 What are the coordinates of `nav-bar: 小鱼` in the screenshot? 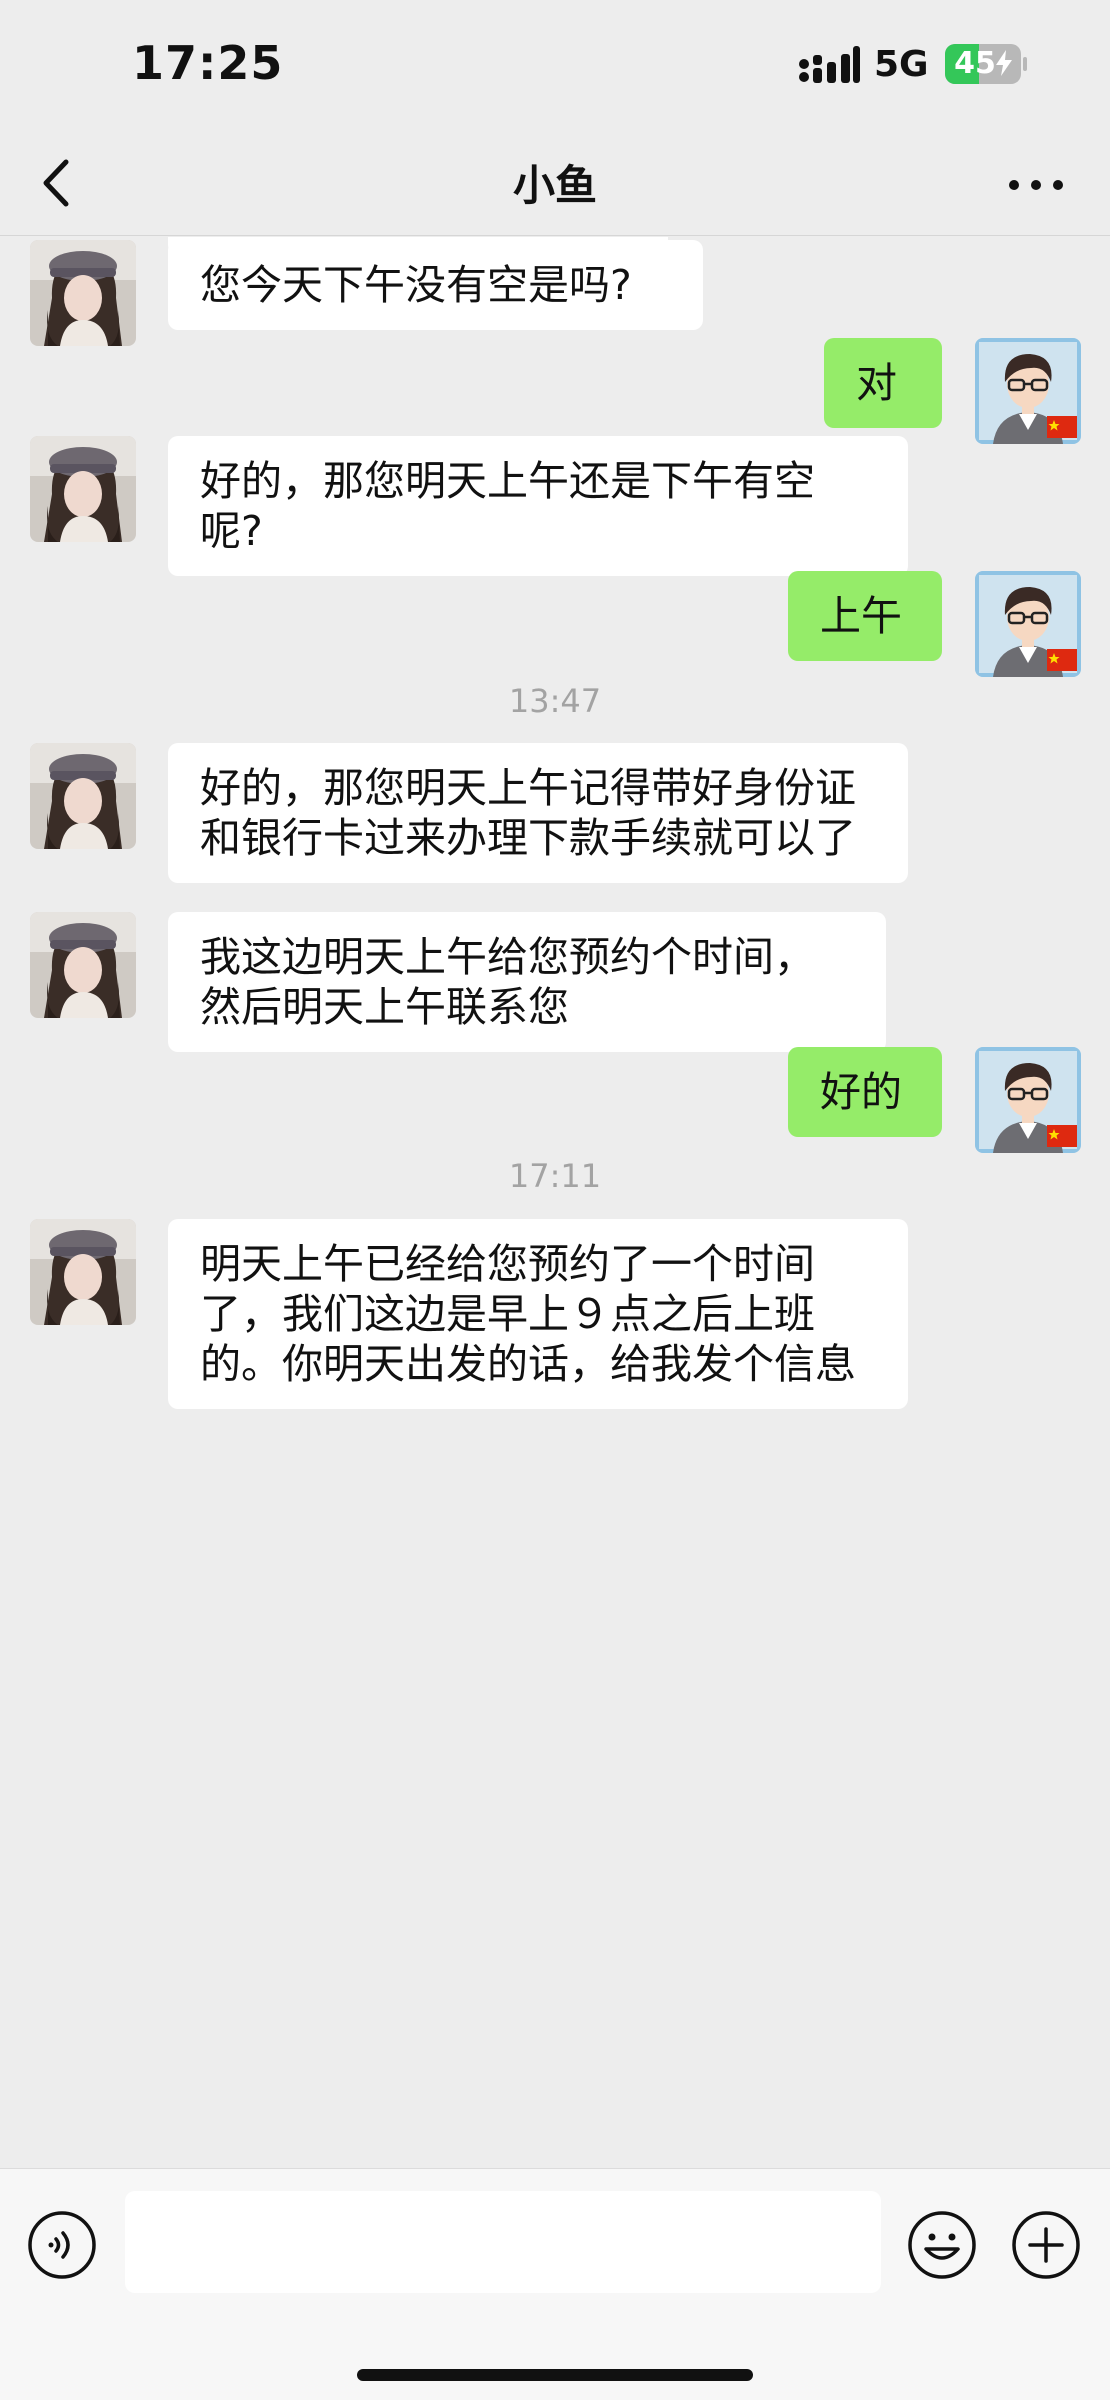 It's located at (555, 183).